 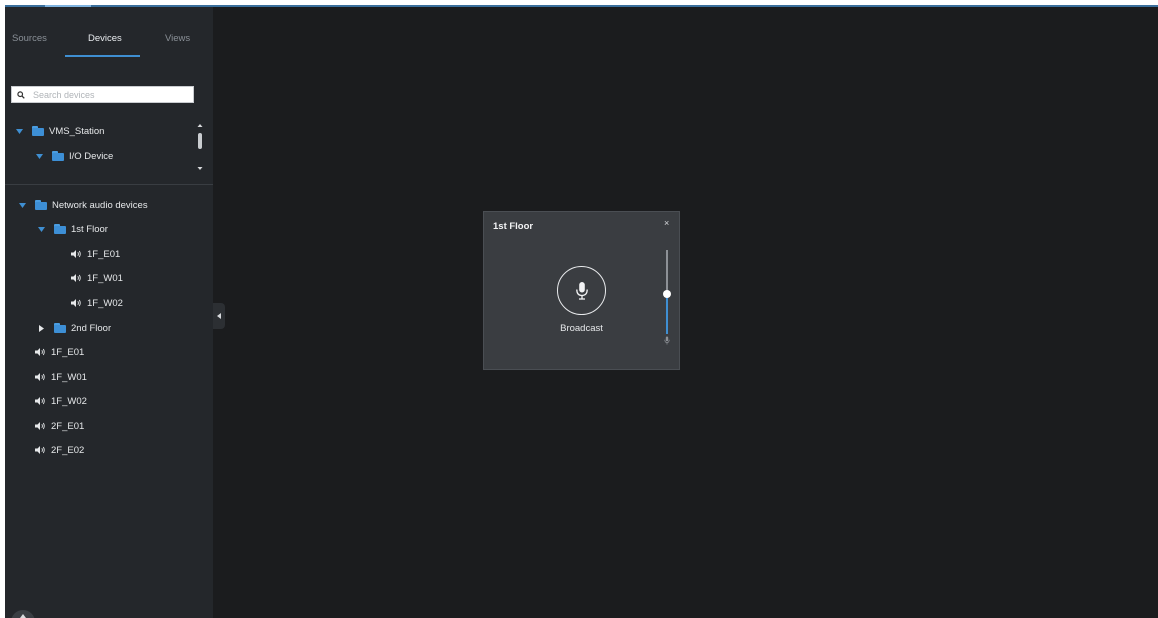 I want to click on tree-device-1f-w01-root: 1F_W01, so click(x=61, y=377).